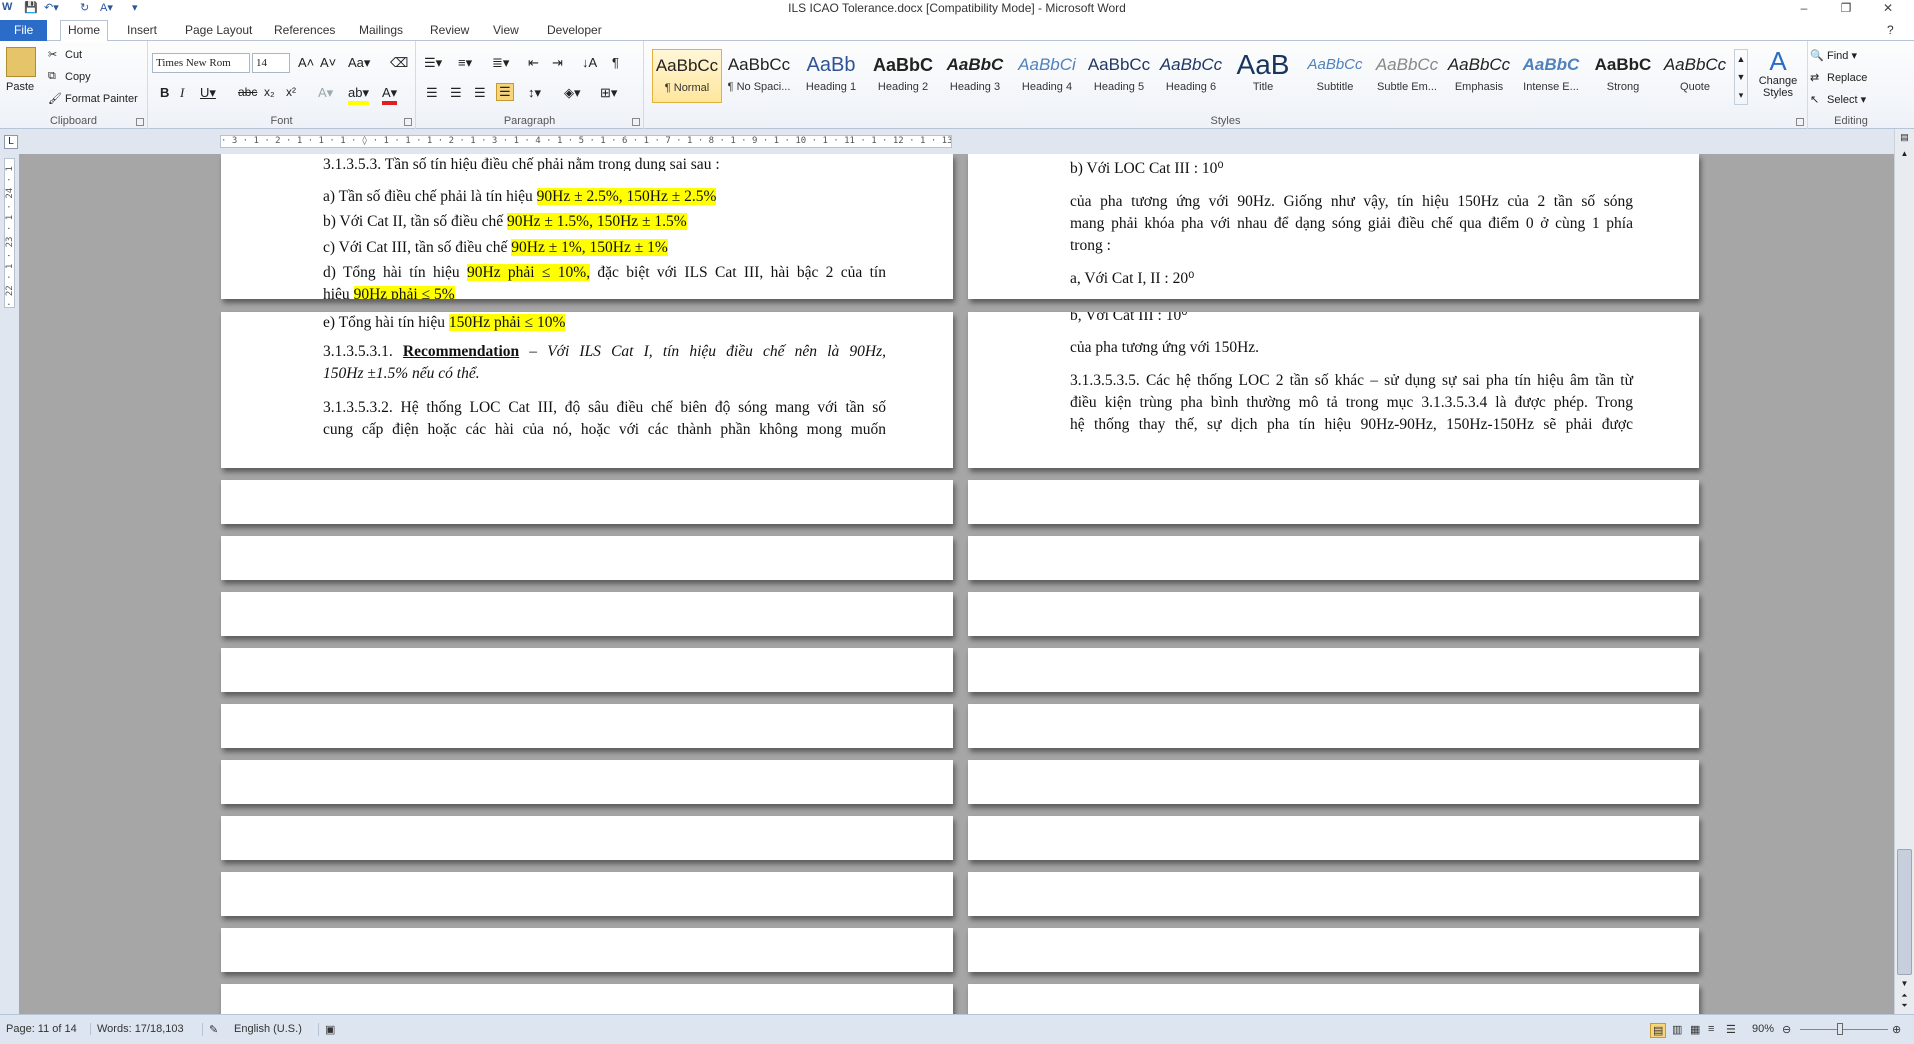 This screenshot has height=1044, width=1914. Describe the element at coordinates (1778, 73) in the screenshot. I see `change-styles-button: A Change Styles` at that location.